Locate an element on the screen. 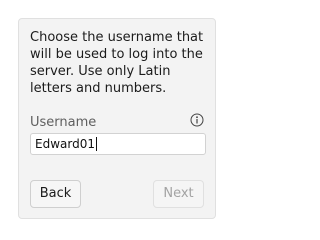  back-button: Back is located at coordinates (55, 194).